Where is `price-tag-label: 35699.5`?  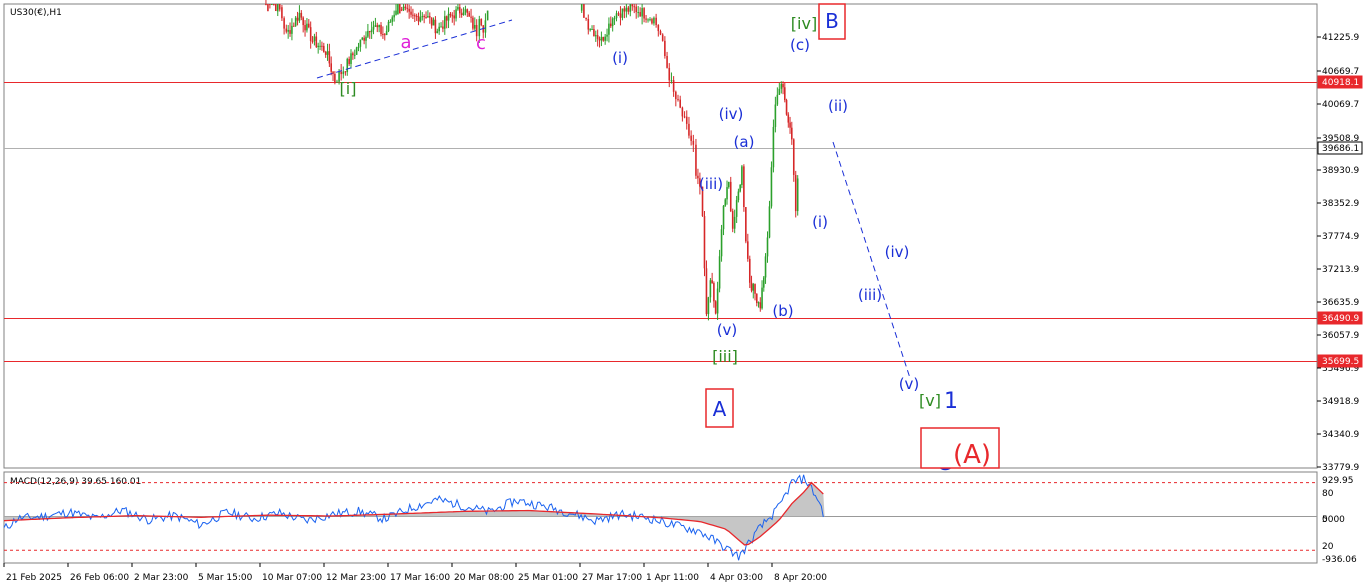
price-tag-label: 35699.5 is located at coordinates (1340, 362).